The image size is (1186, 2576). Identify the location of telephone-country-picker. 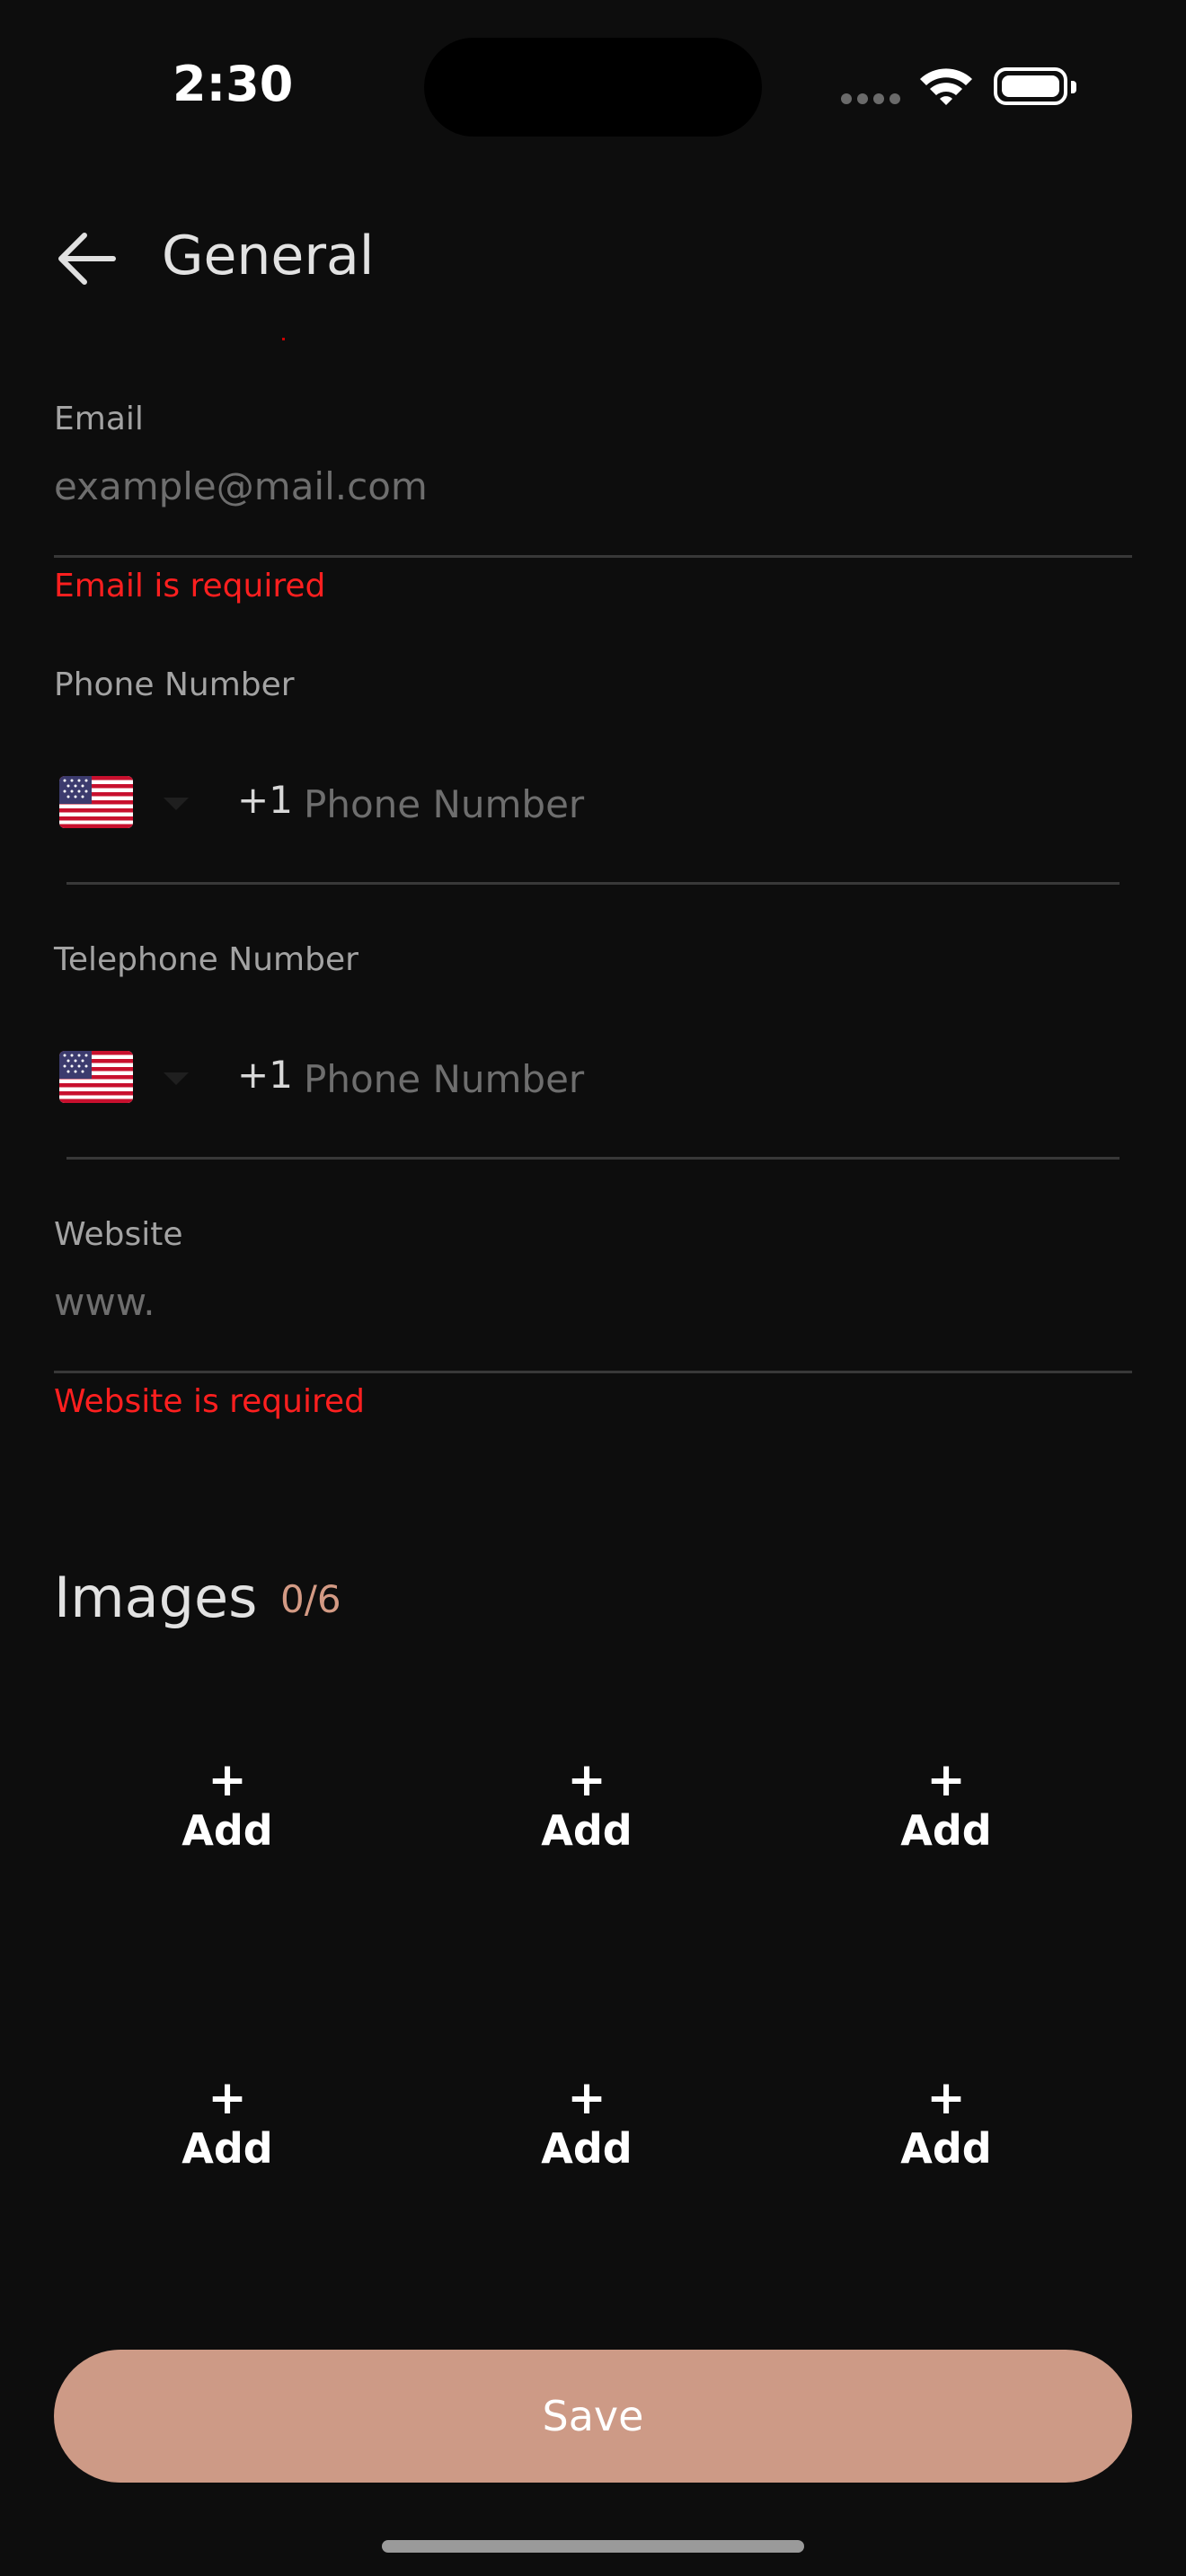
(131, 1078).